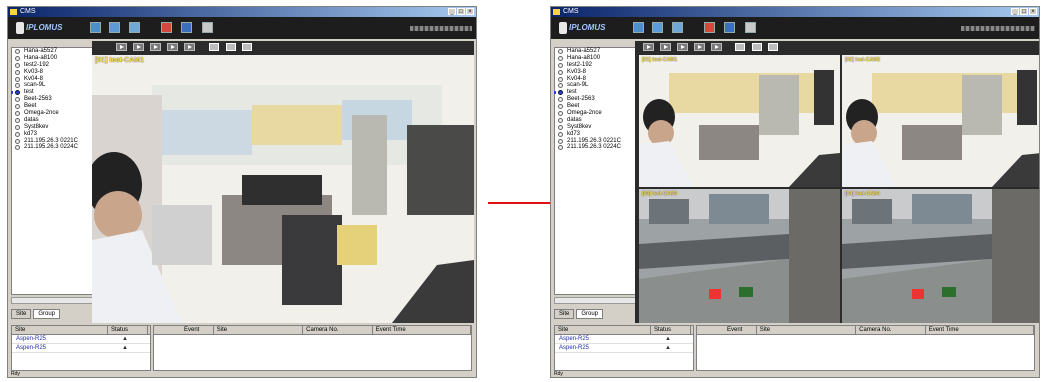 The height and width of the screenshot is (382, 1047). I want to click on site-grid-header: Site Status, so click(81, 330).